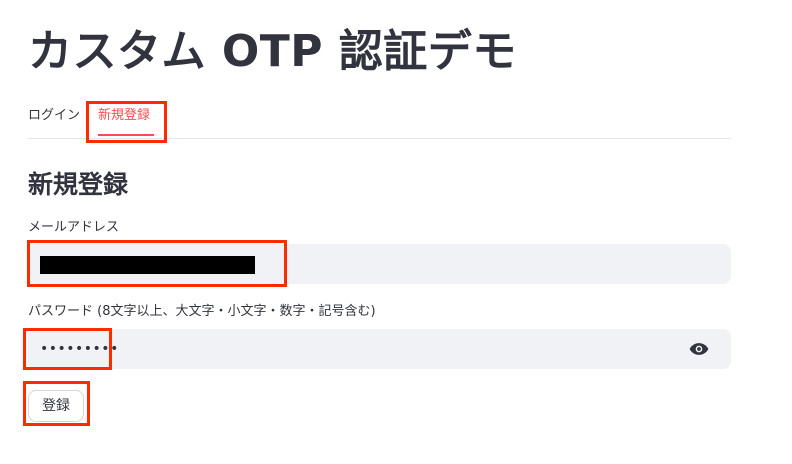  Describe the element at coordinates (379, 119) in the screenshot. I see `tab-bar: ログイン 新規登録` at that location.